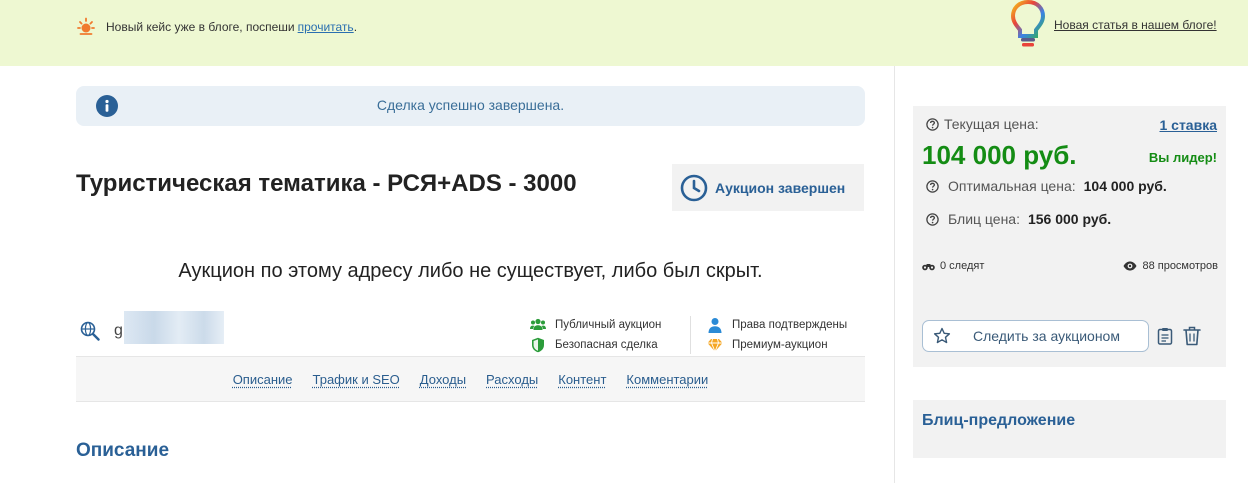 This screenshot has width=1248, height=483. Describe the element at coordinates (355, 27) in the screenshot. I see `blog-case-period: .` at that location.